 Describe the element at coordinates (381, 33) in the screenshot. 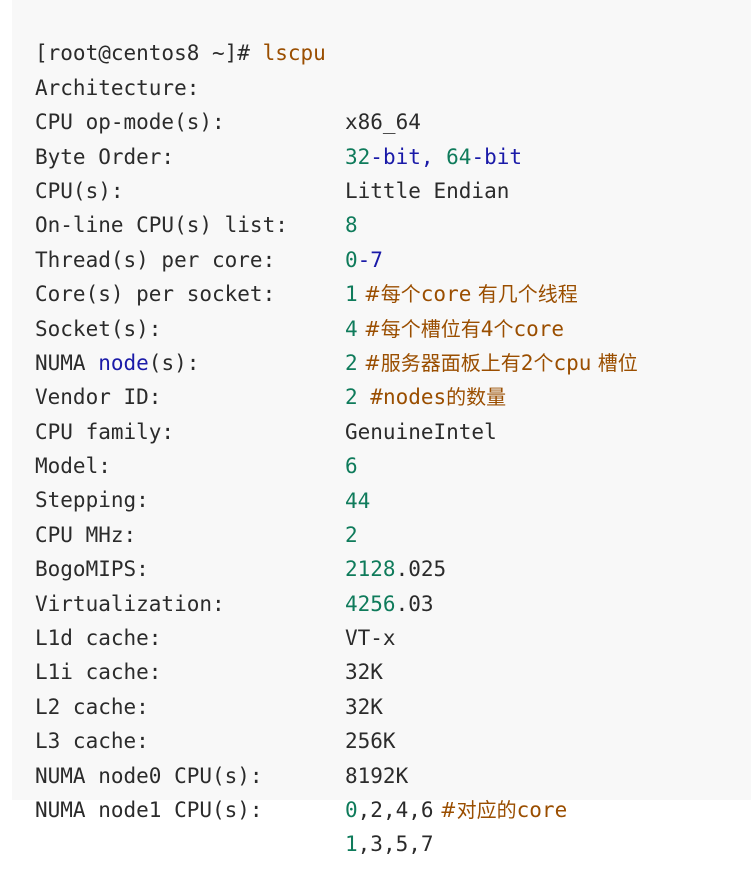

I see `prompt-line: [root@centos8 ~]# lscpu` at that location.